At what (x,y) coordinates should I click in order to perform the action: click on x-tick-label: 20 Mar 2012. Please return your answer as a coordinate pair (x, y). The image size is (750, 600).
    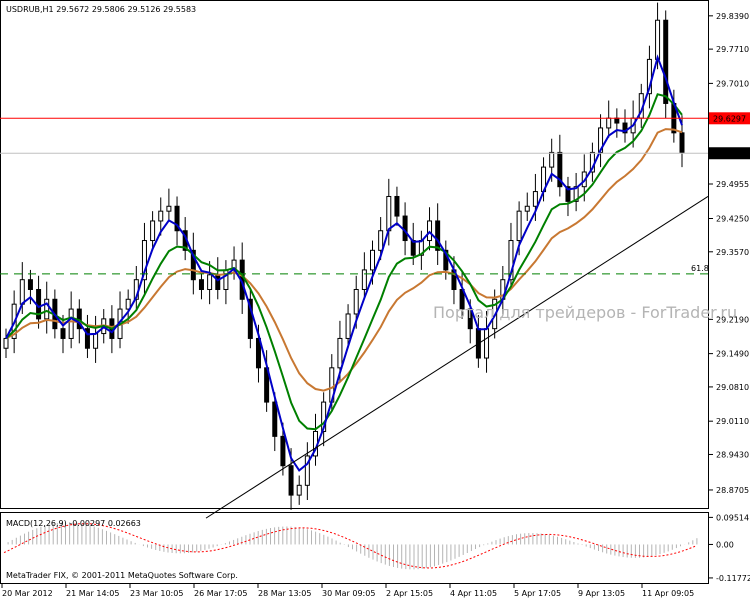
    Looking at the image, I should click on (27, 593).